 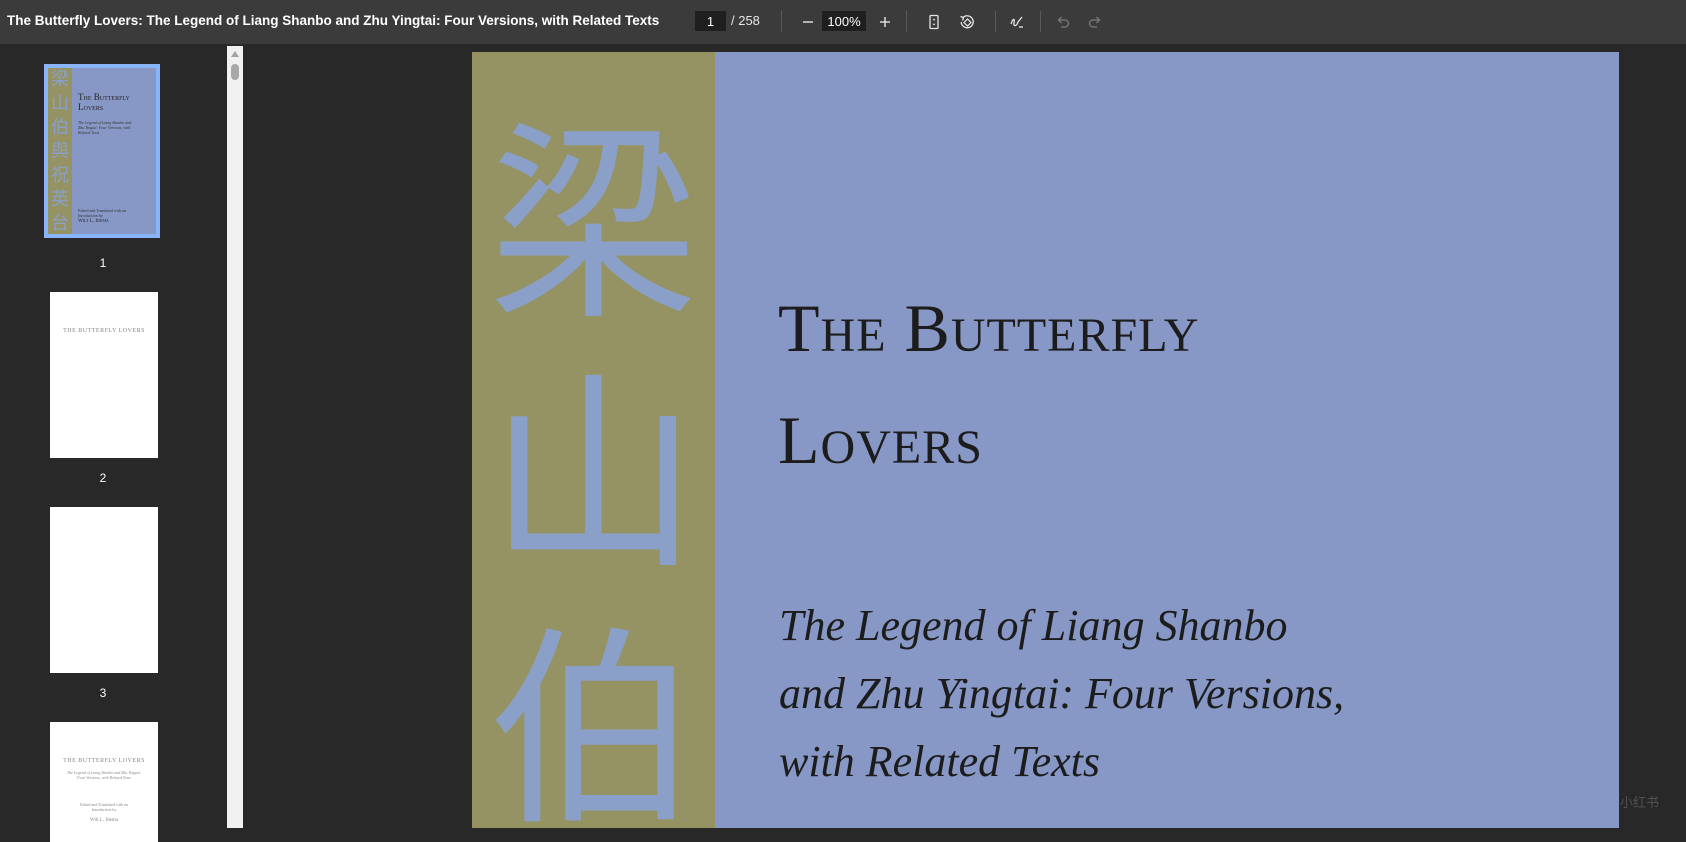 I want to click on zoom-in-button, so click(x=885, y=22).